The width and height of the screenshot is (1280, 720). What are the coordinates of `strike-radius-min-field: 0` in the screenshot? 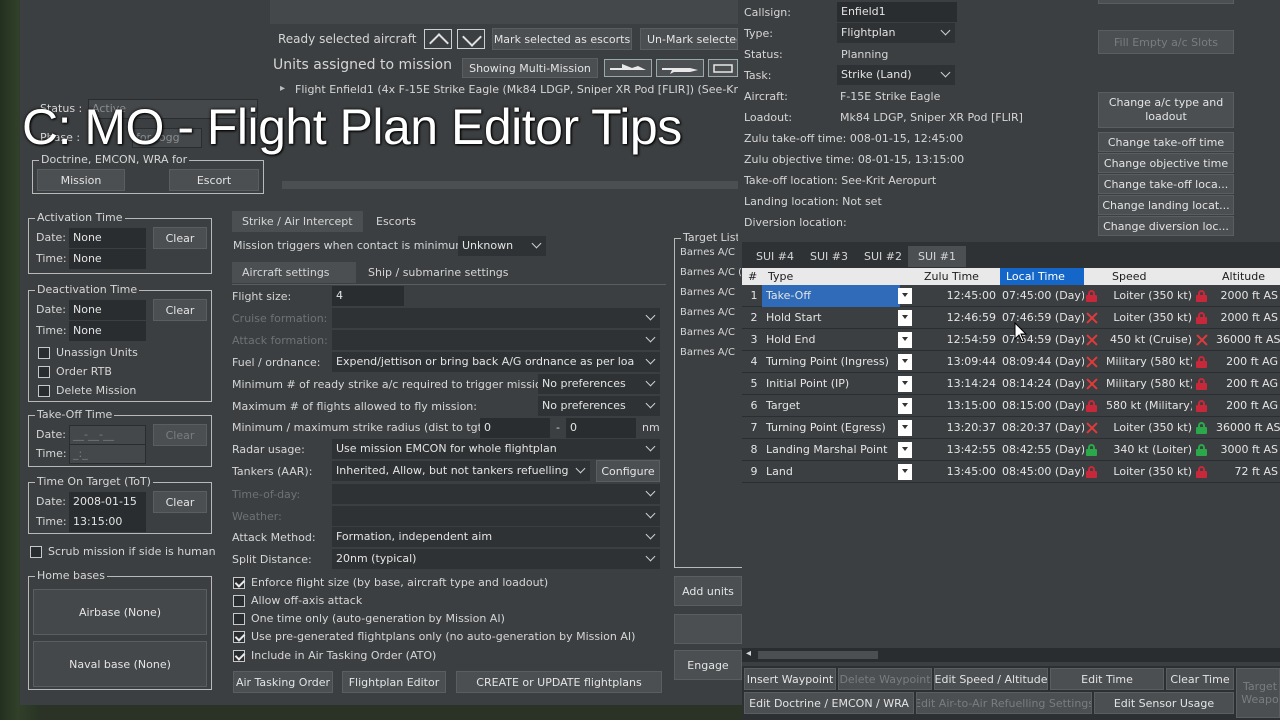 It's located at (515, 428).